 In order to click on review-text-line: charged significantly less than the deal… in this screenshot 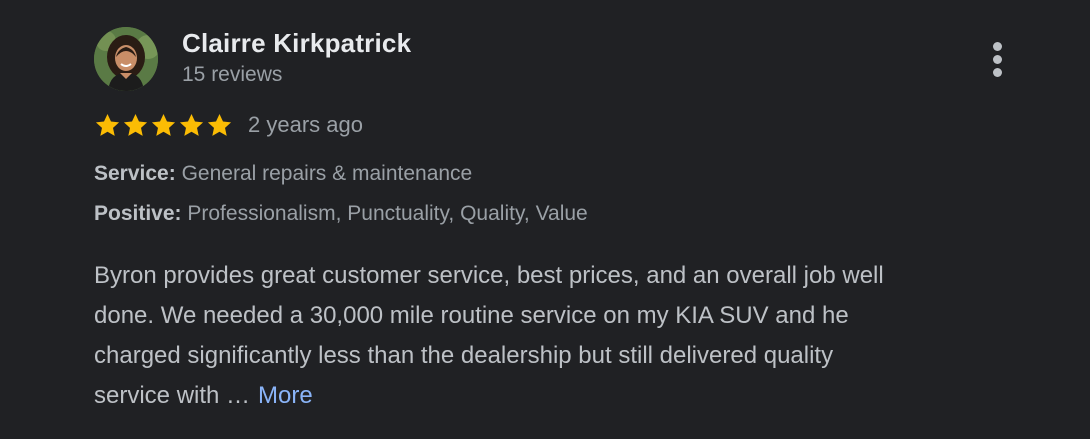, I will do `click(464, 355)`.